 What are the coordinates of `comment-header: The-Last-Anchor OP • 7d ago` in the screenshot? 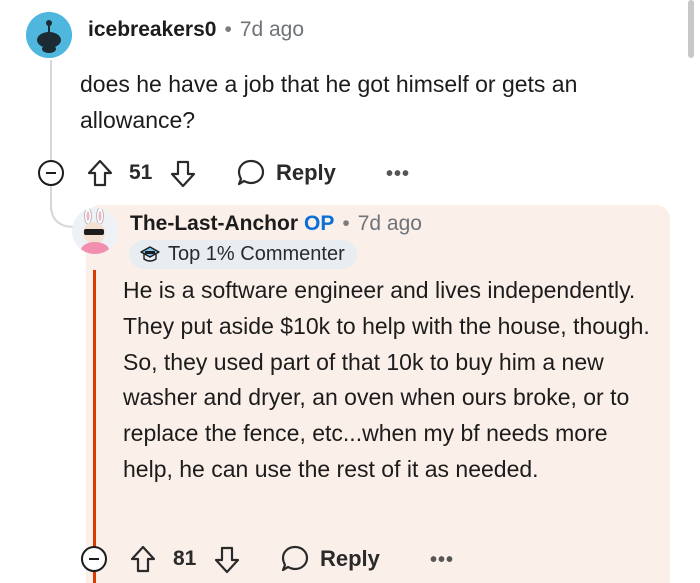 It's located at (276, 224).